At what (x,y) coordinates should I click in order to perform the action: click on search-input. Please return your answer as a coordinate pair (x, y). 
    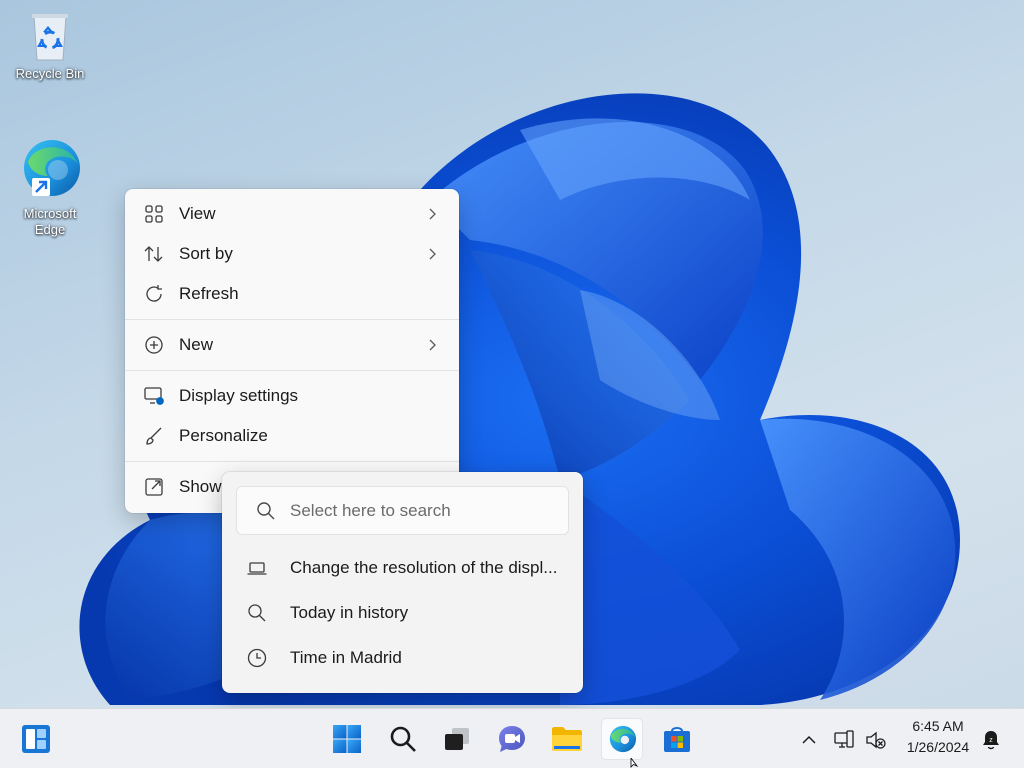
    Looking at the image, I should click on (420, 510).